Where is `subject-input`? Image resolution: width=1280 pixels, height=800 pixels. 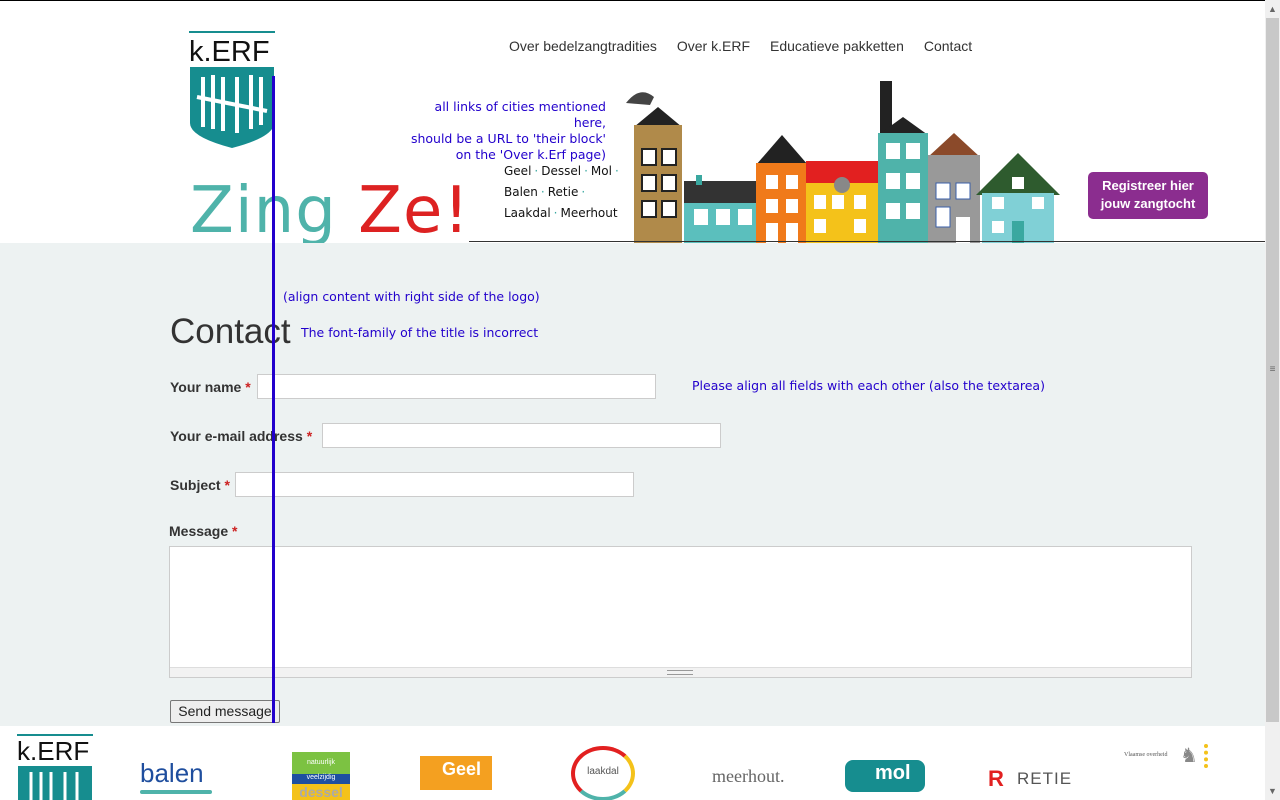 subject-input is located at coordinates (434, 484).